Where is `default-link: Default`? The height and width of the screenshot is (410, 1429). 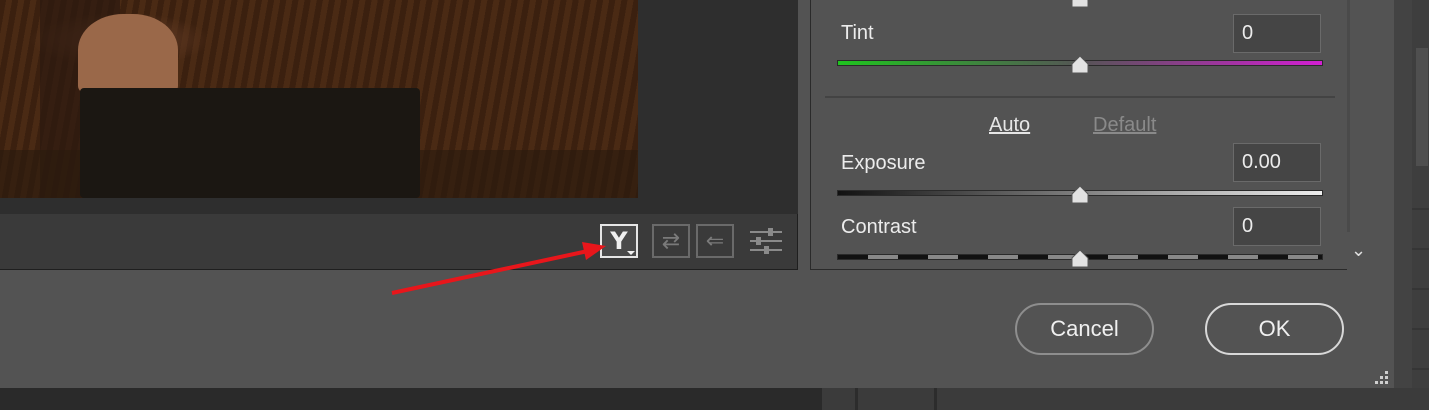 default-link: Default is located at coordinates (1124, 125).